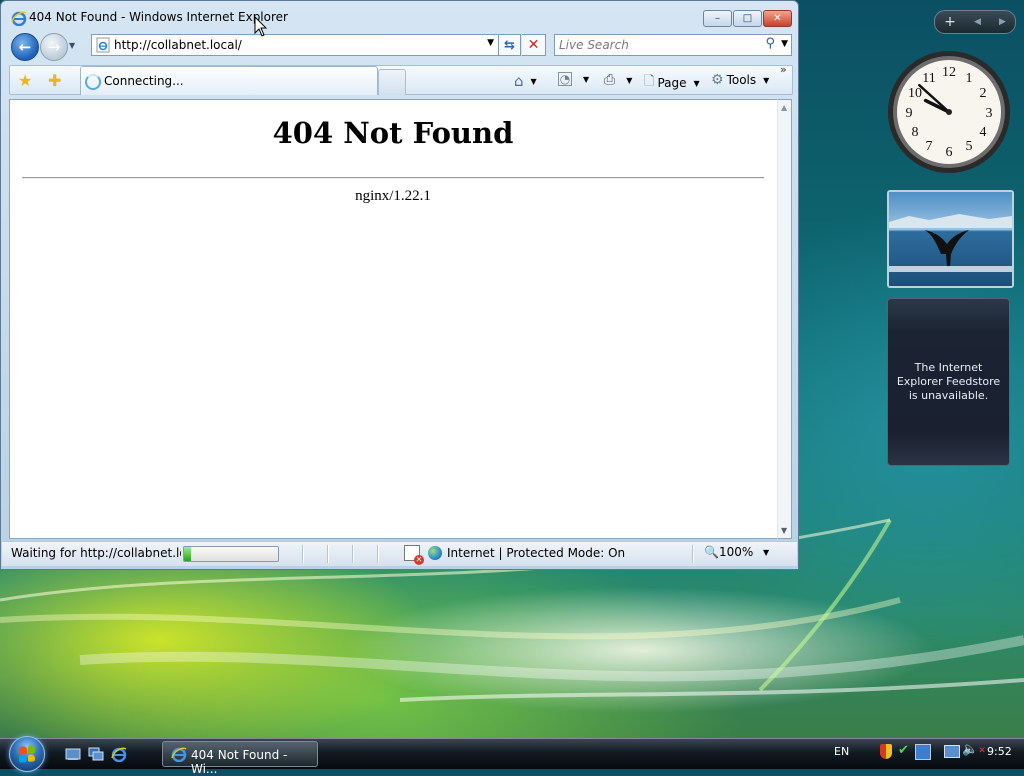 This screenshot has width=1024, height=776. I want to click on print-button: ⎙ ▼, so click(618, 80).